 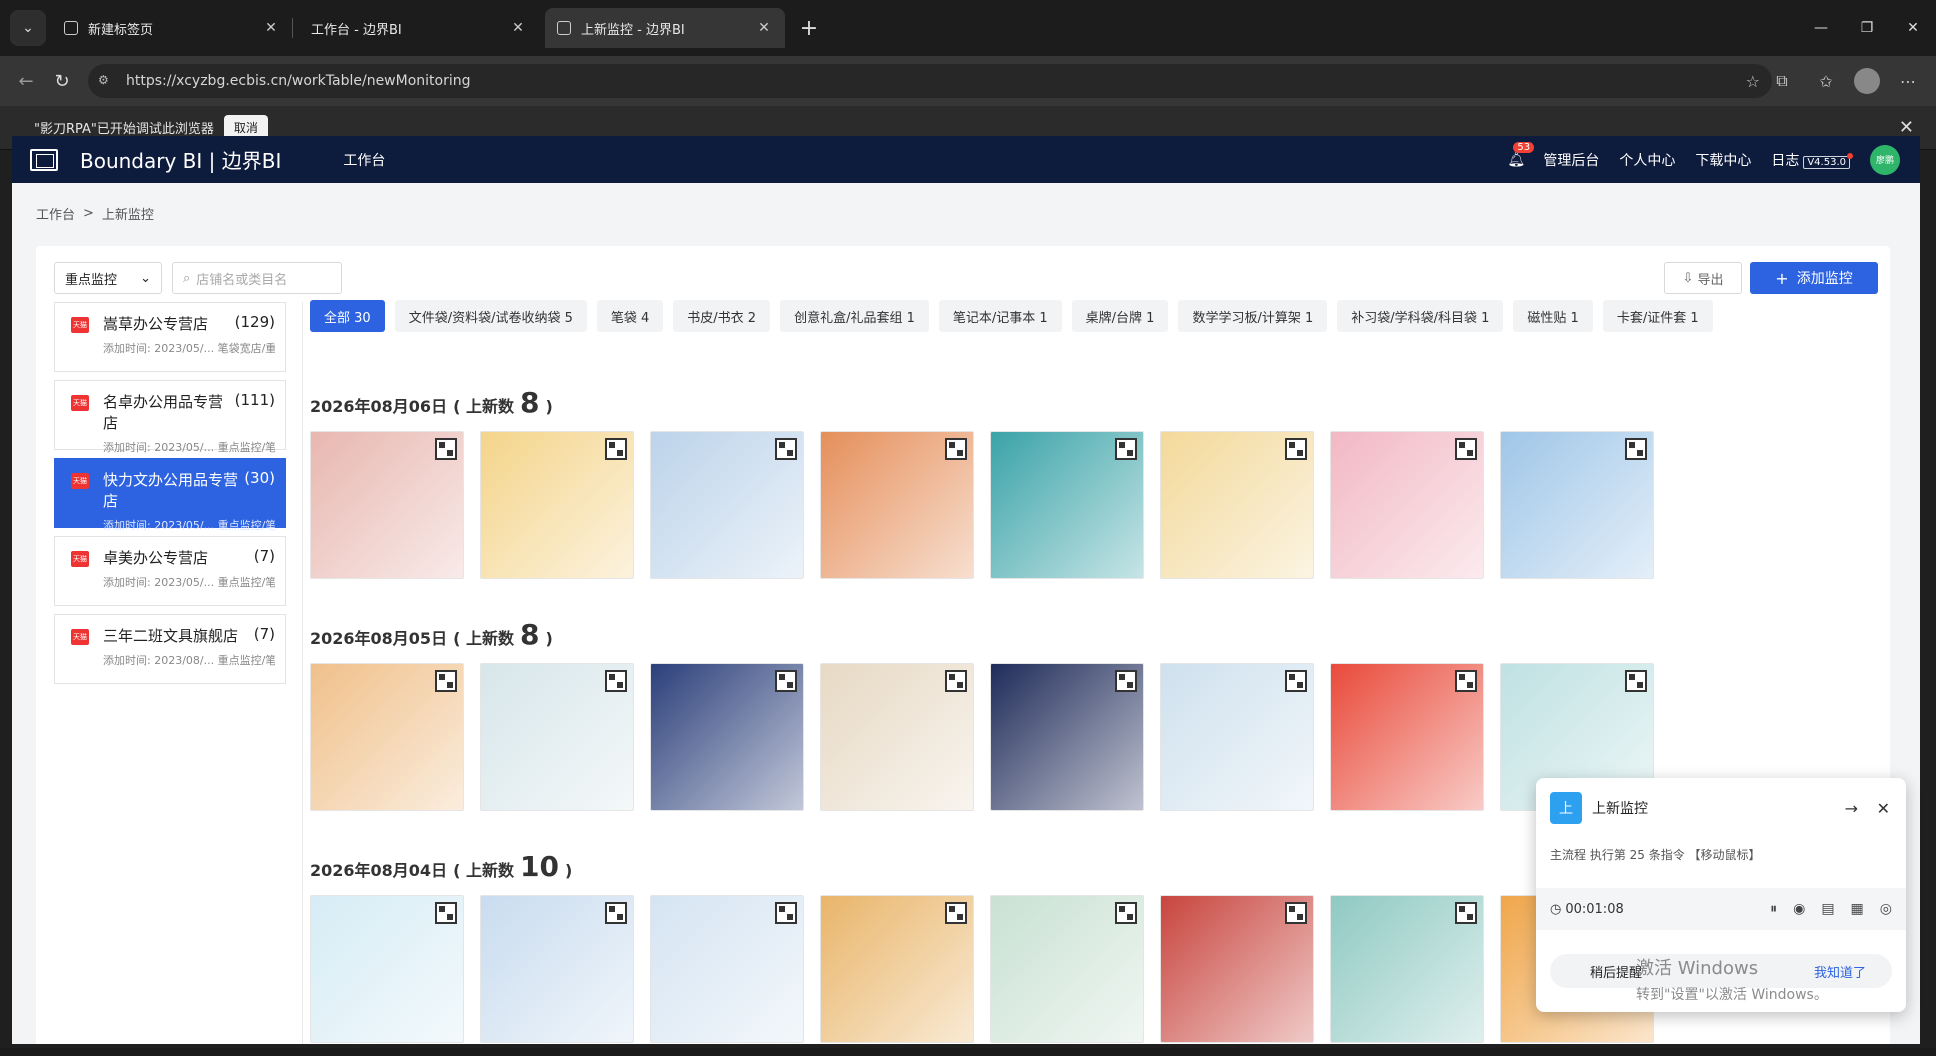 I want to click on restore-icon: ❐, so click(x=1867, y=28).